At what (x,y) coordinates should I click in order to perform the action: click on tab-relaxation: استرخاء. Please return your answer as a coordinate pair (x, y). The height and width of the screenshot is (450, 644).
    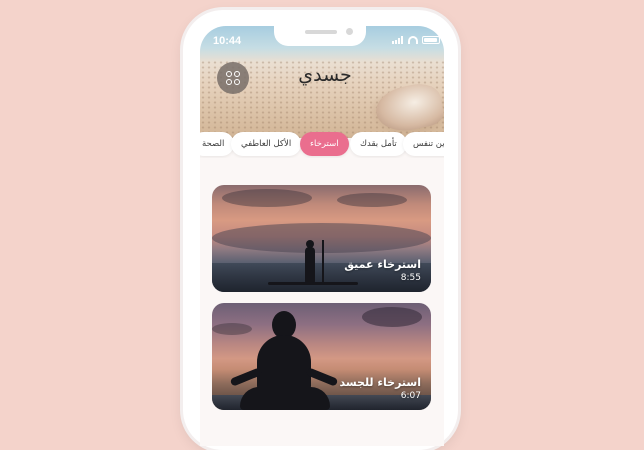
    Looking at the image, I should click on (324, 144).